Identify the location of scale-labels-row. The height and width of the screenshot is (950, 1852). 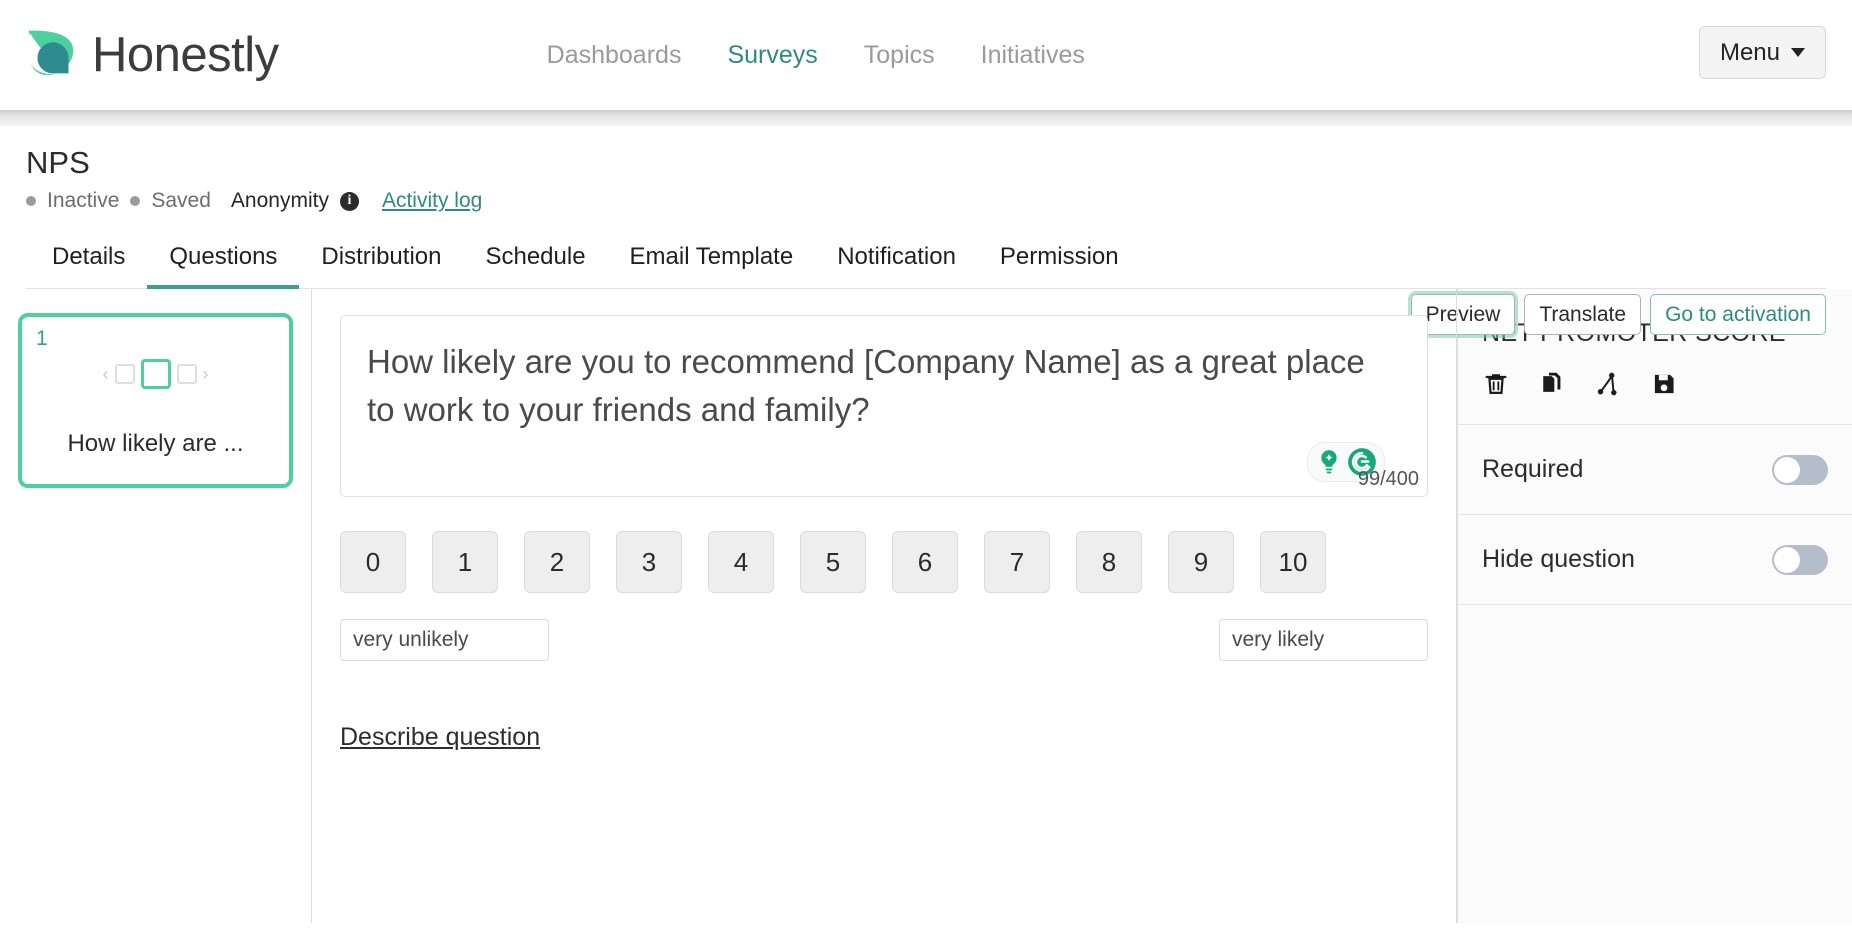
(884, 640).